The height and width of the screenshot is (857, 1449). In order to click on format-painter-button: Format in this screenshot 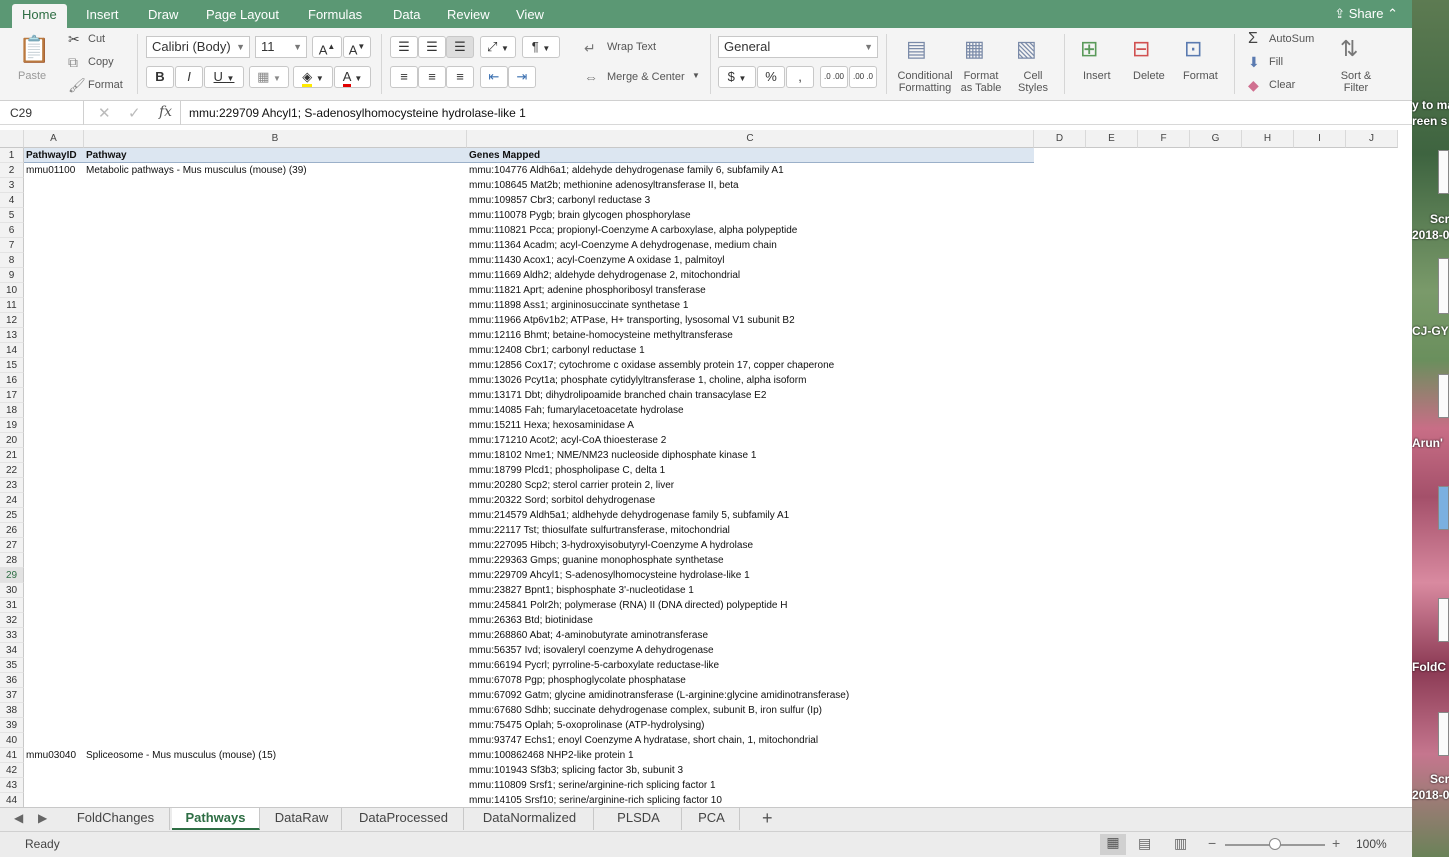, I will do `click(105, 85)`.